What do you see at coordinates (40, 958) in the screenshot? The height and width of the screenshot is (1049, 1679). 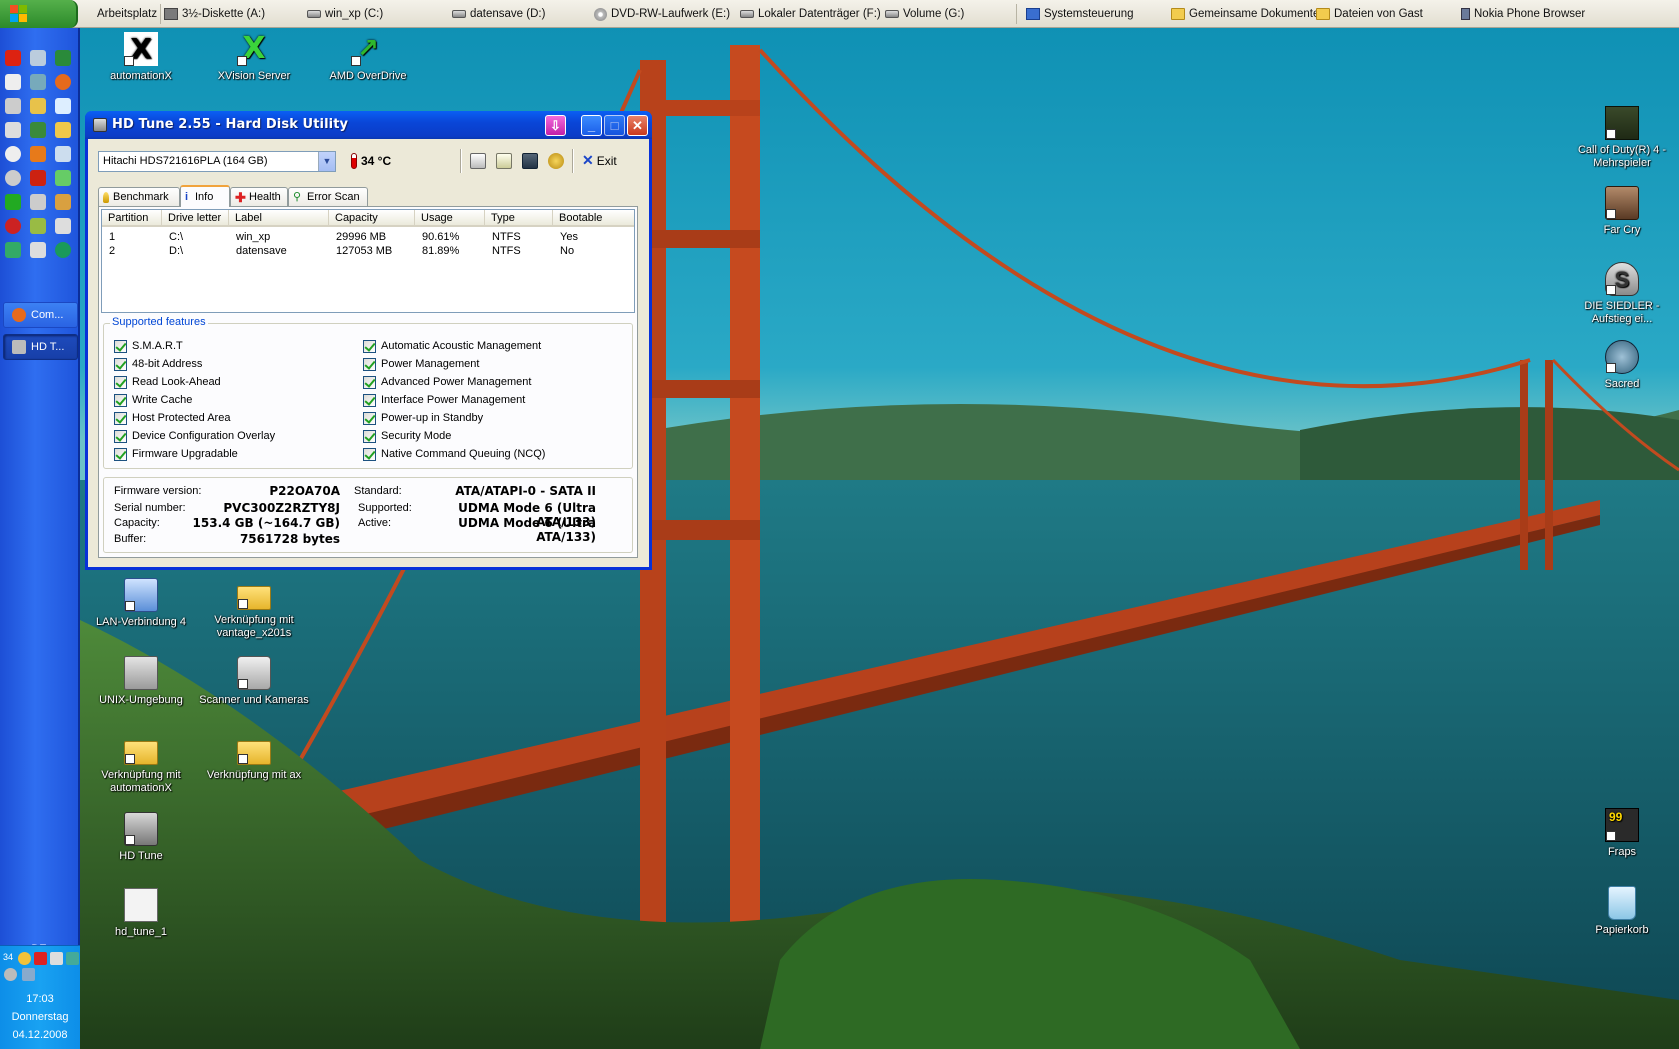 I see `tray-security-icon` at bounding box center [40, 958].